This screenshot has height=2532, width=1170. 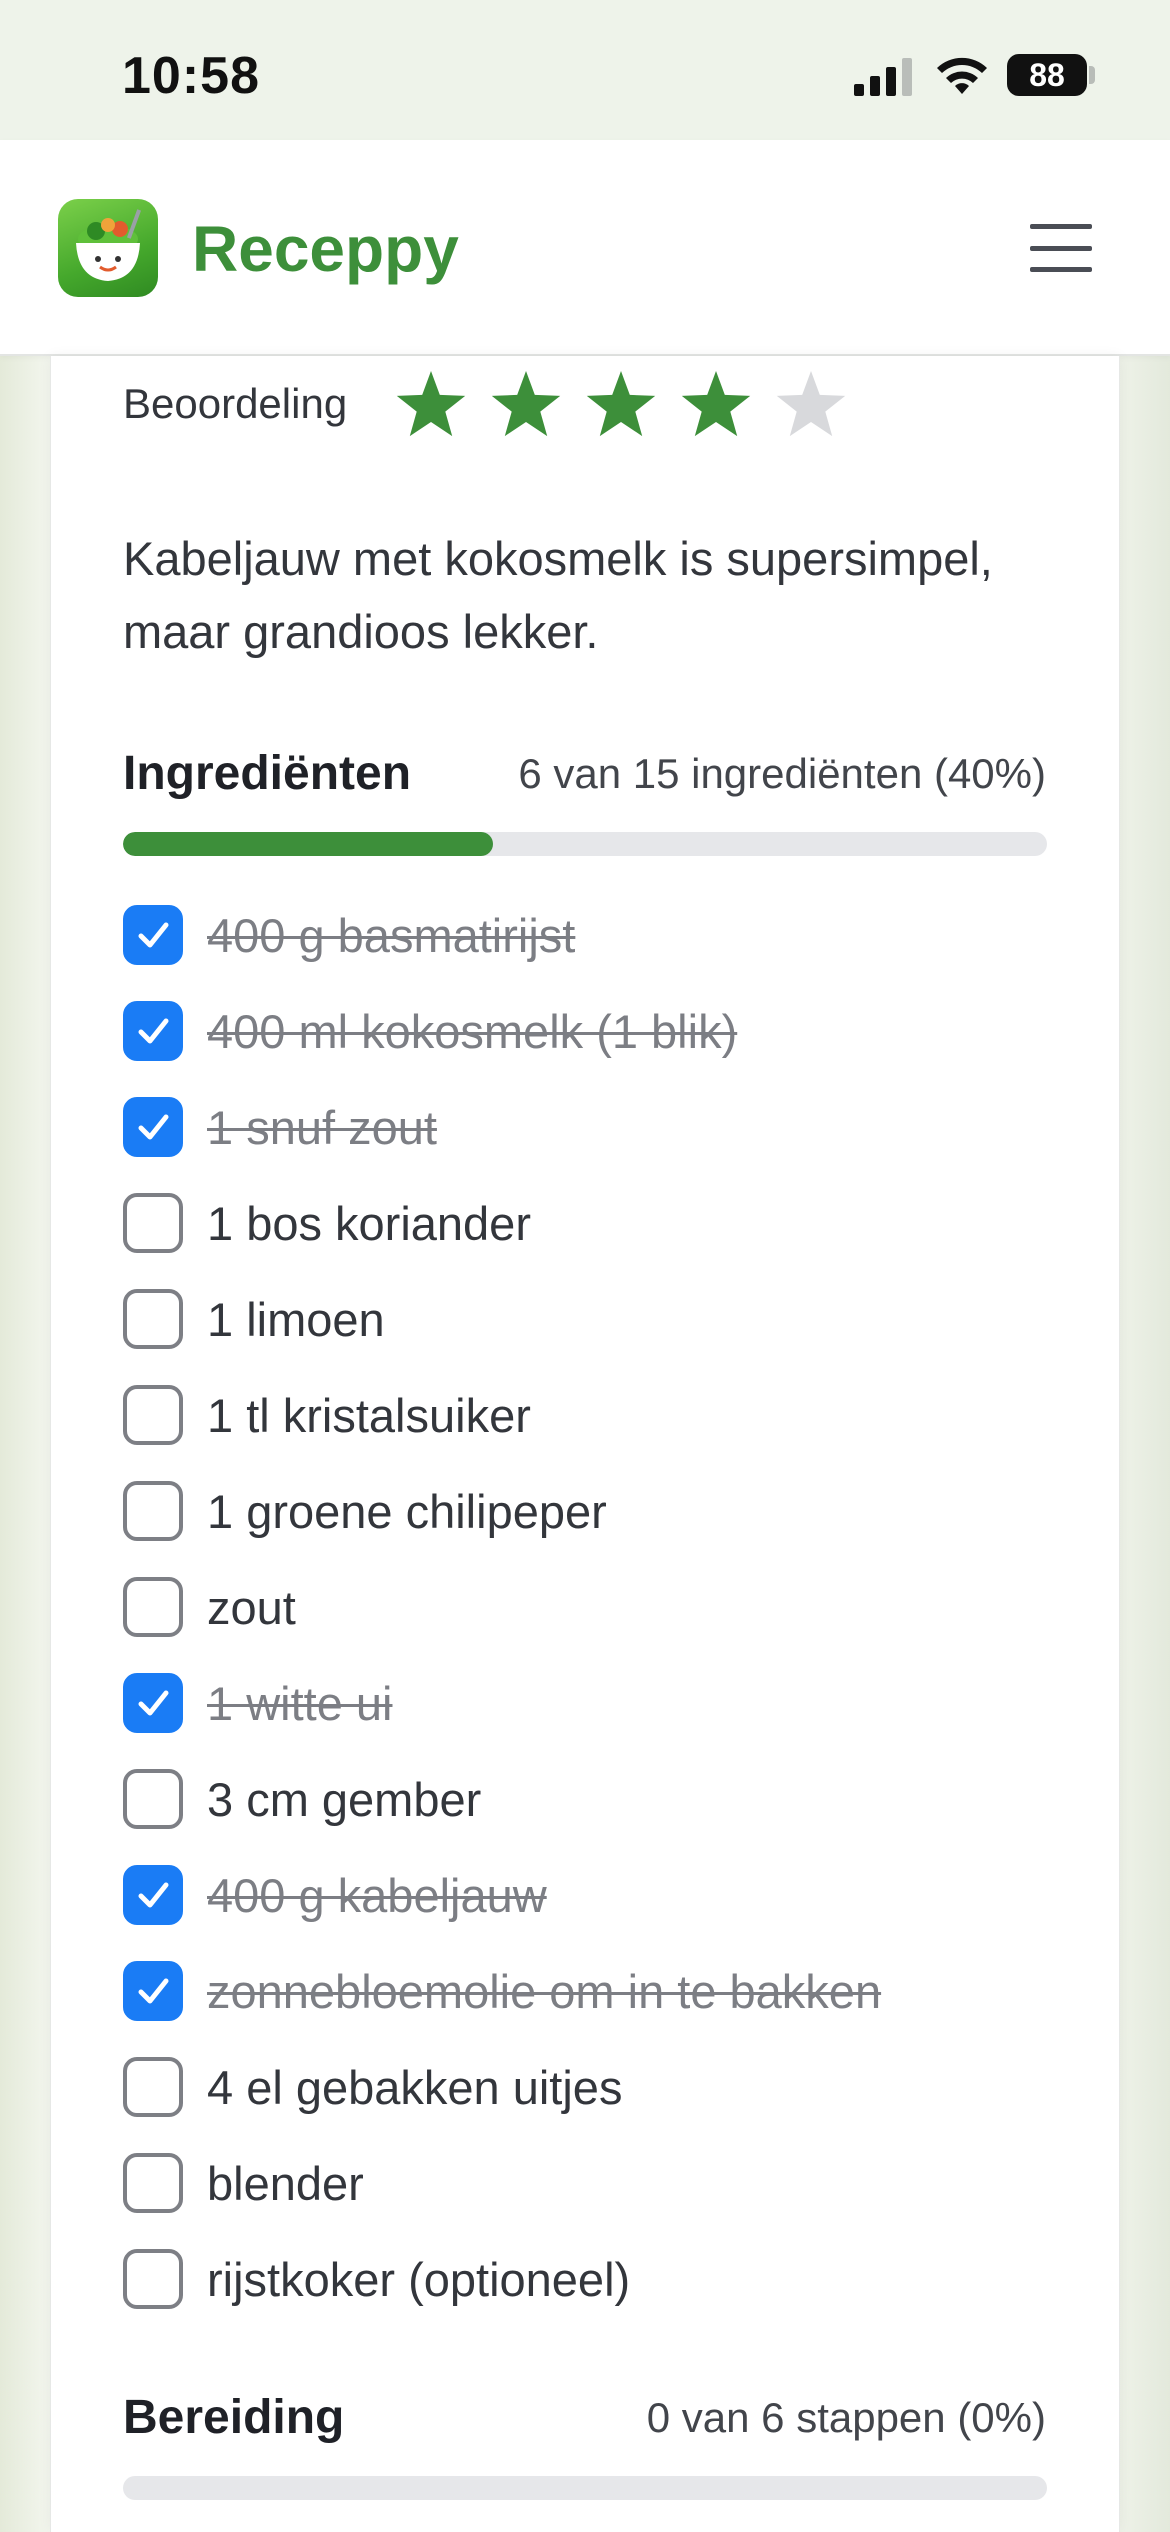 I want to click on ingredient-label: 1 tl kristalsuiker, so click(x=369, y=1415).